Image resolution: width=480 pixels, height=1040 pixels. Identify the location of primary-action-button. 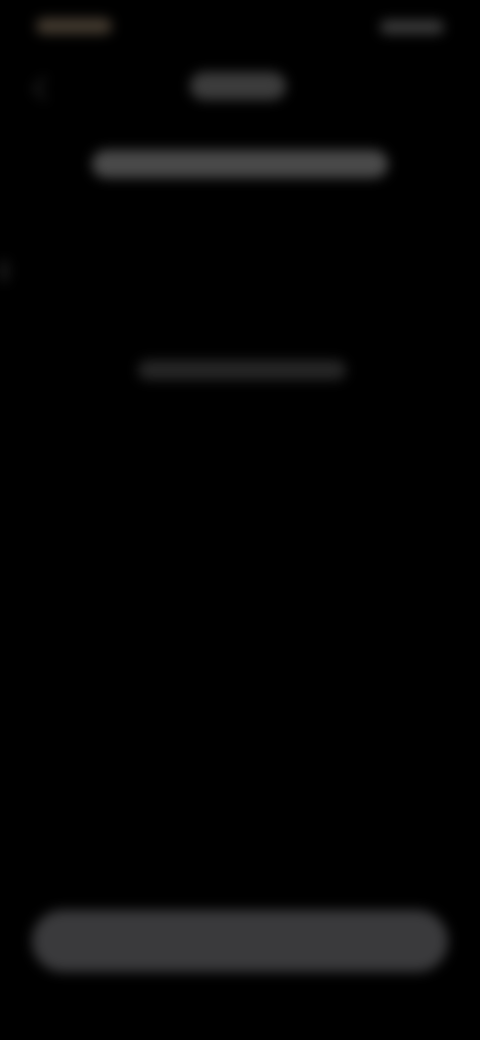
(240, 941).